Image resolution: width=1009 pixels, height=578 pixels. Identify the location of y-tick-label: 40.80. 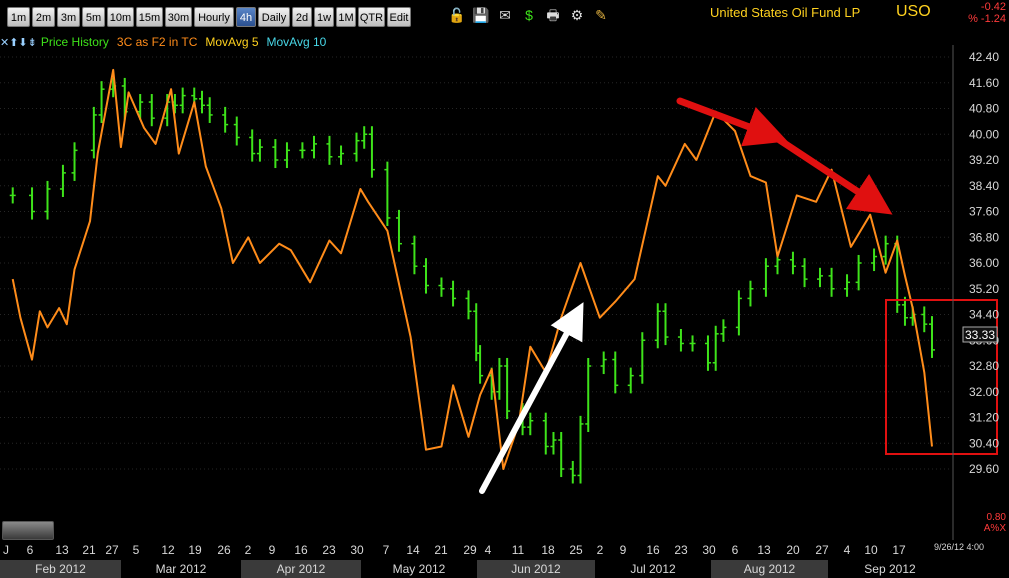
(984, 109).